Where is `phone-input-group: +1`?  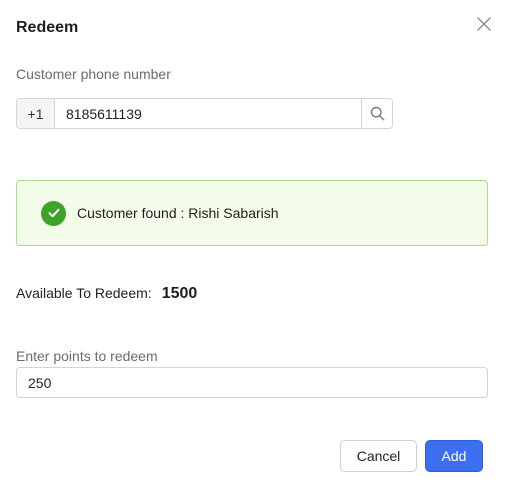
phone-input-group: +1 is located at coordinates (204, 113).